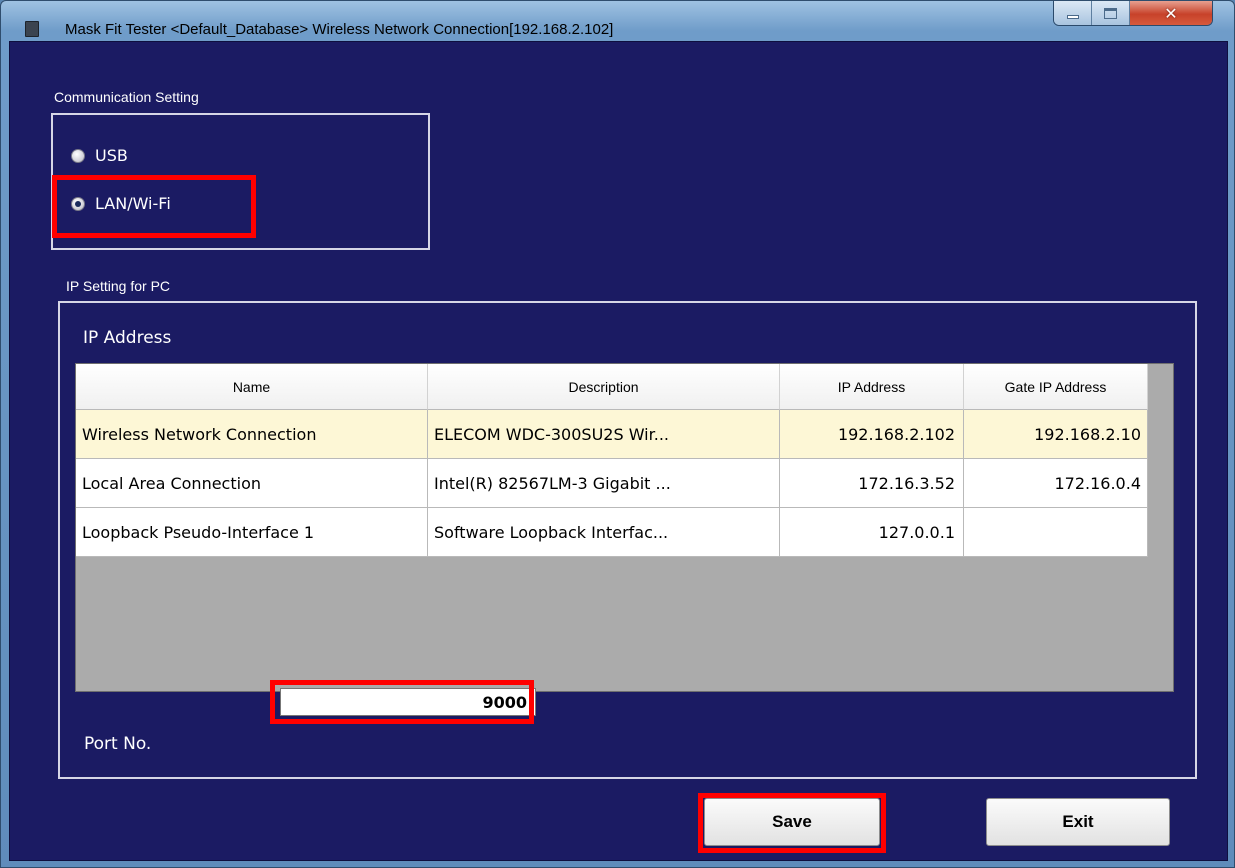 This screenshot has width=1235, height=868. I want to click on cell-ip-address: 192.168.2.102, so click(872, 434).